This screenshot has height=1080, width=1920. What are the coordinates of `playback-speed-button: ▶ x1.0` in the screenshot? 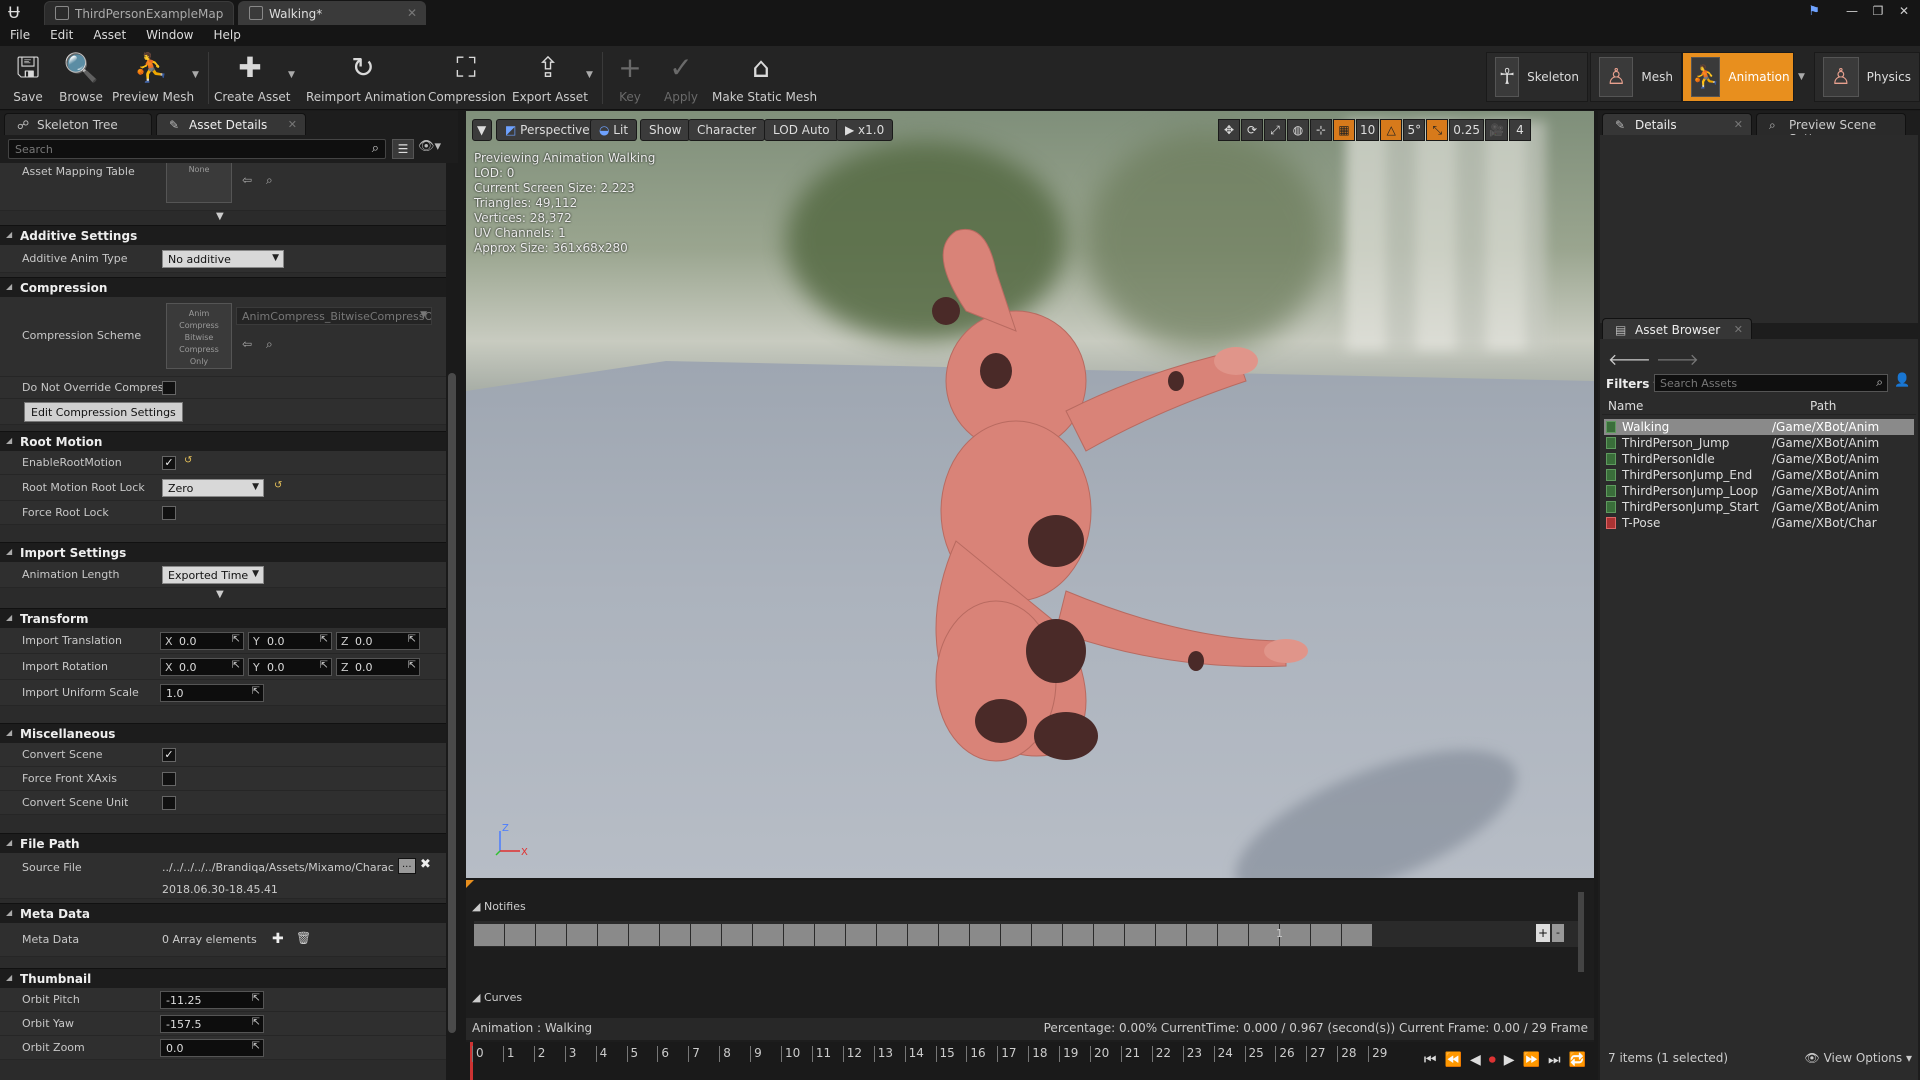 It's located at (865, 130).